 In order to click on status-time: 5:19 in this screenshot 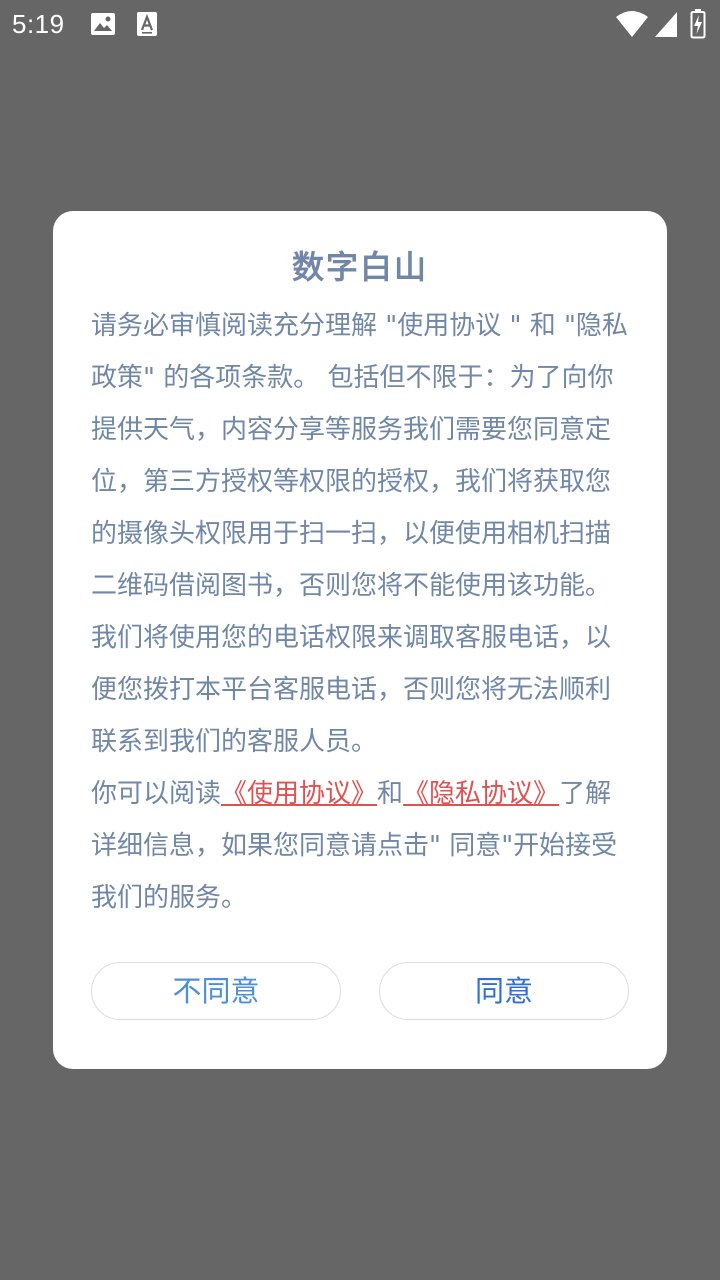, I will do `click(38, 24)`.